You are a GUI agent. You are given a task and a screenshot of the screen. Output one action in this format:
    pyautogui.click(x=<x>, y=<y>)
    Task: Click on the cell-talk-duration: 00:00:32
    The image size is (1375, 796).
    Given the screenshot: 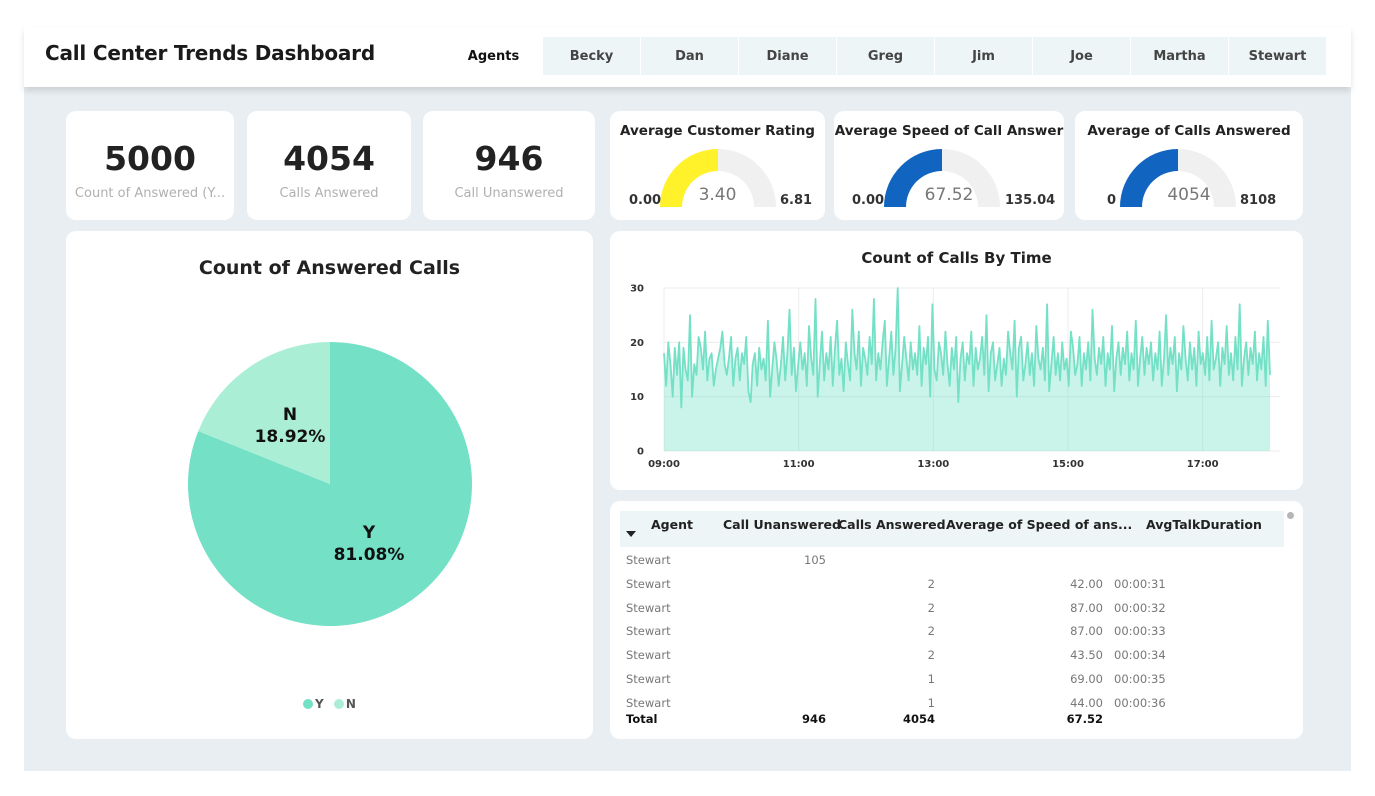 What is the action you would take?
    pyautogui.click(x=1140, y=608)
    